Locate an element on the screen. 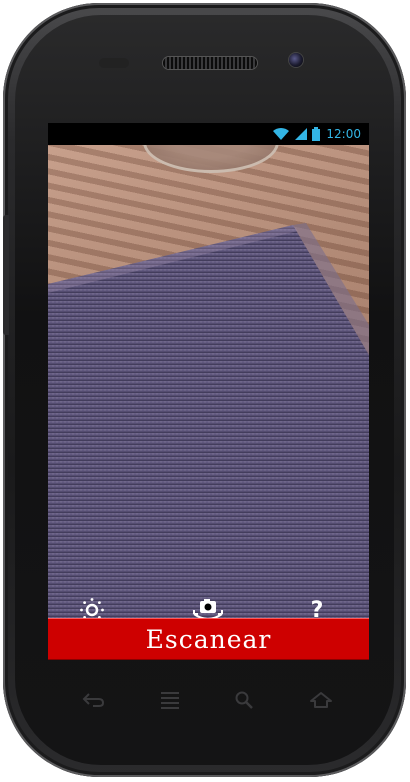  scan-button: Escanear is located at coordinates (208, 639).